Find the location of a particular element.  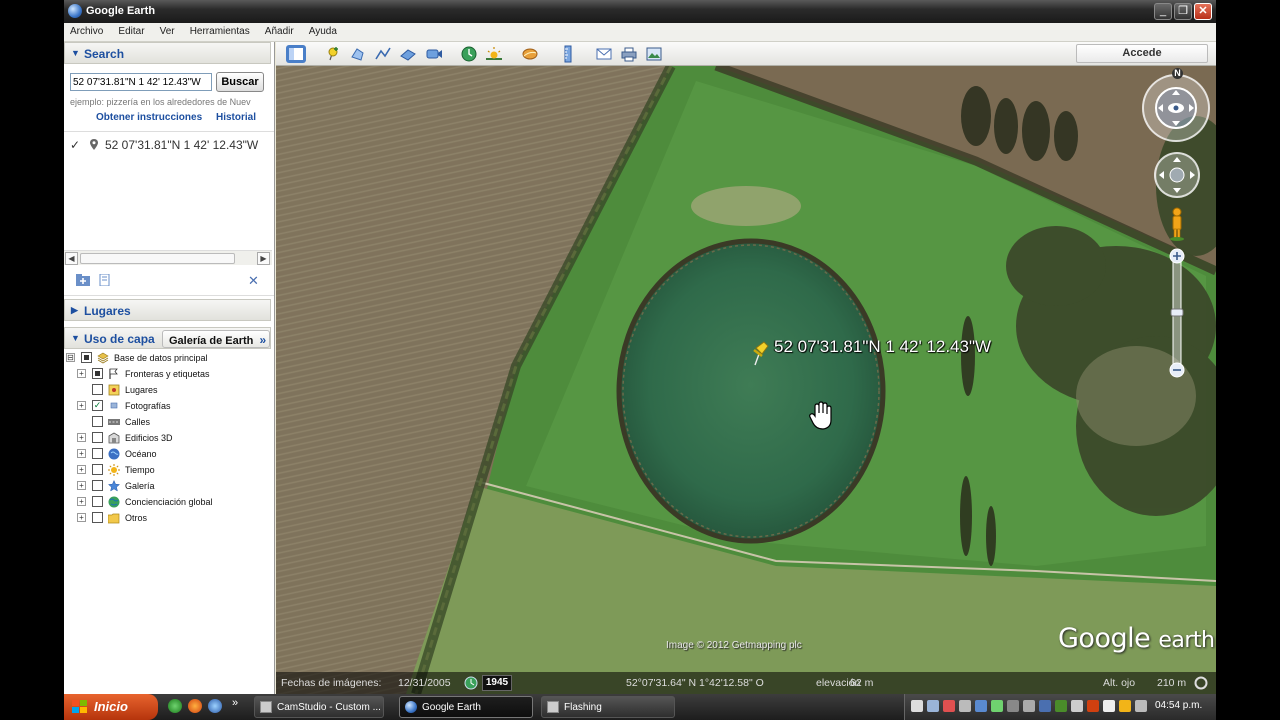

street-view-pegman-icon is located at coordinates (1177, 224).